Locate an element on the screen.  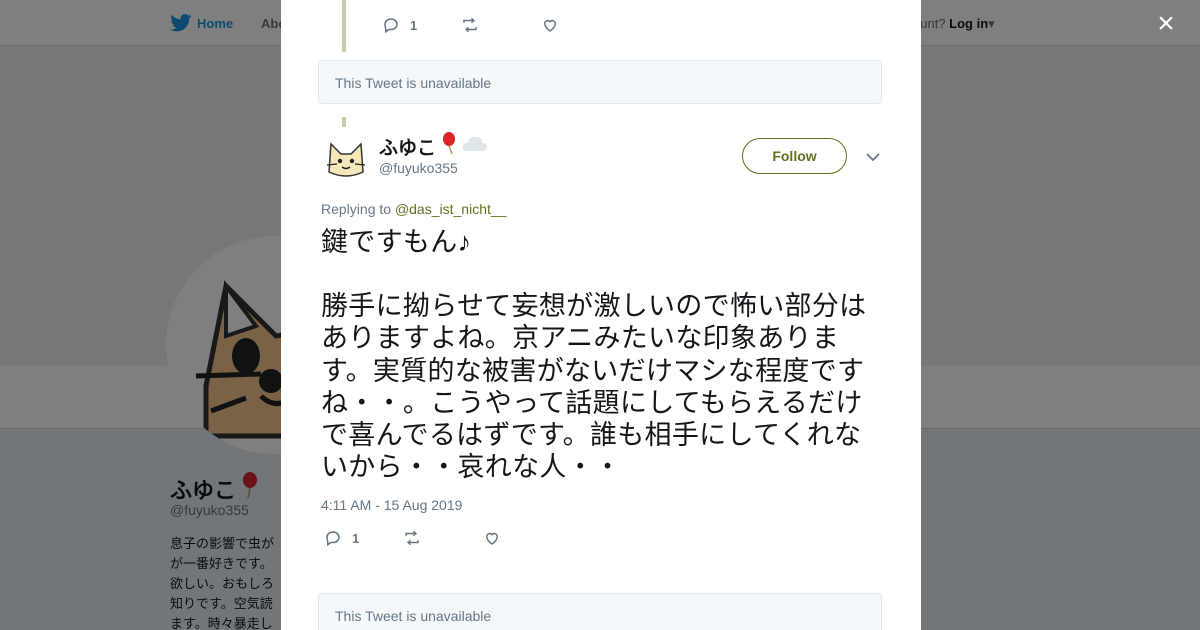
cat-avatar is located at coordinates (346, 159).